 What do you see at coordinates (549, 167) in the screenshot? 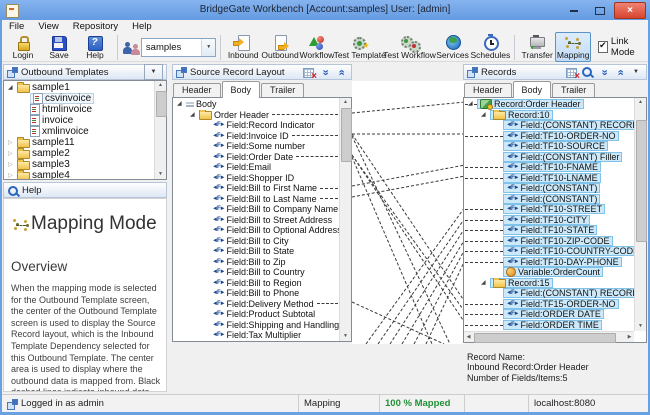
I see `tree-item-field-tf10-fname: ◄F► Field:TF10-FNAME` at bounding box center [549, 167].